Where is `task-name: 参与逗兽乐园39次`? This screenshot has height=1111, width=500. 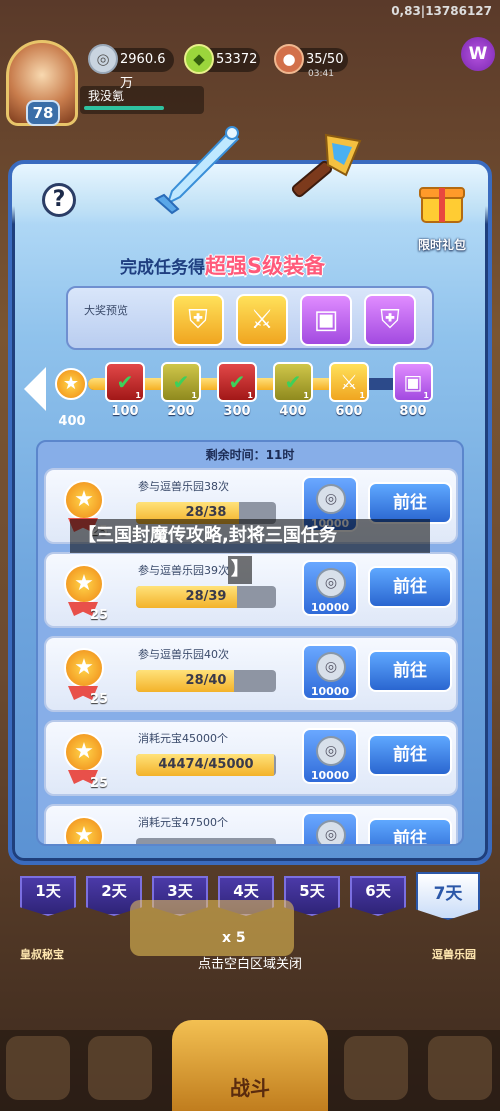
task-name: 参与逗兽乐园39次 is located at coordinates (183, 570).